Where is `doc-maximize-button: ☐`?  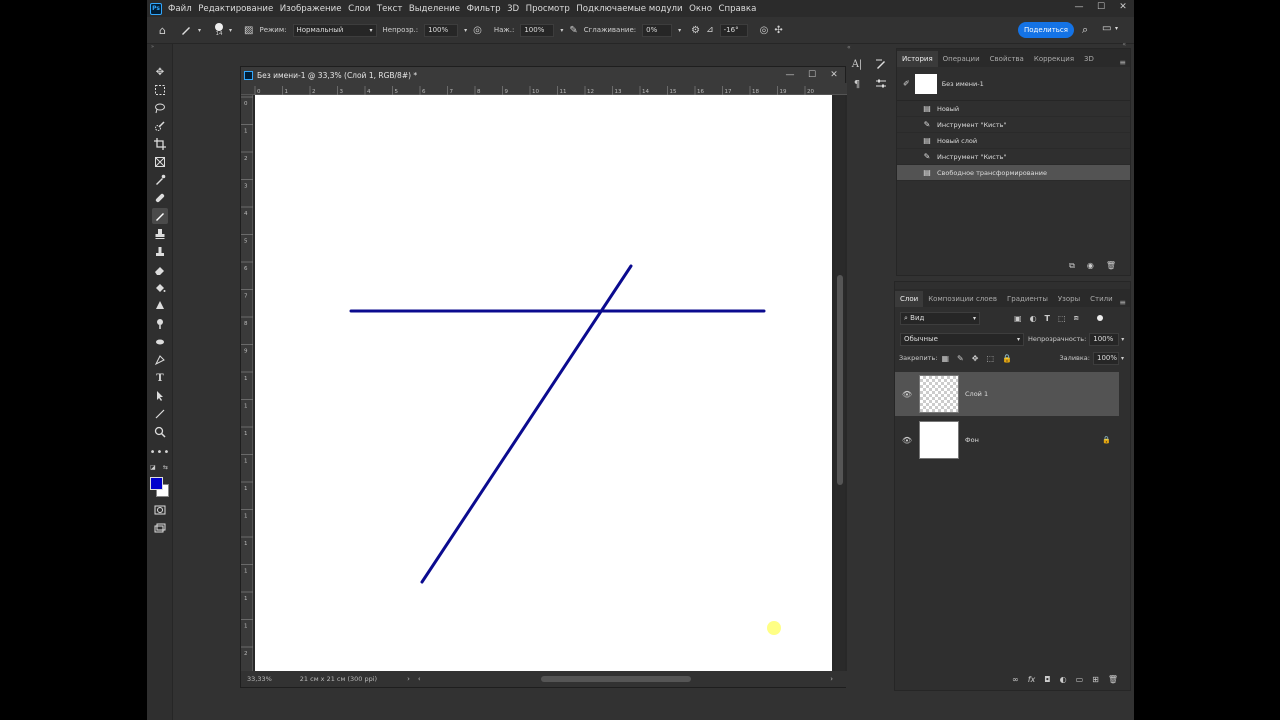 doc-maximize-button: ☐ is located at coordinates (812, 75).